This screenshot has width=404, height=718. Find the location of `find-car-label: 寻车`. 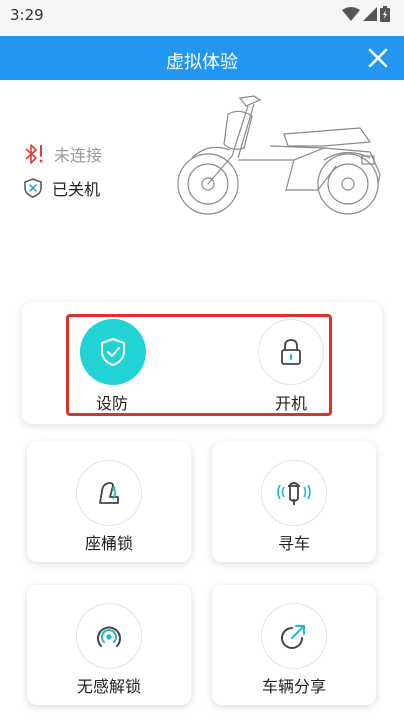

find-car-label: 寻车 is located at coordinates (293, 543).